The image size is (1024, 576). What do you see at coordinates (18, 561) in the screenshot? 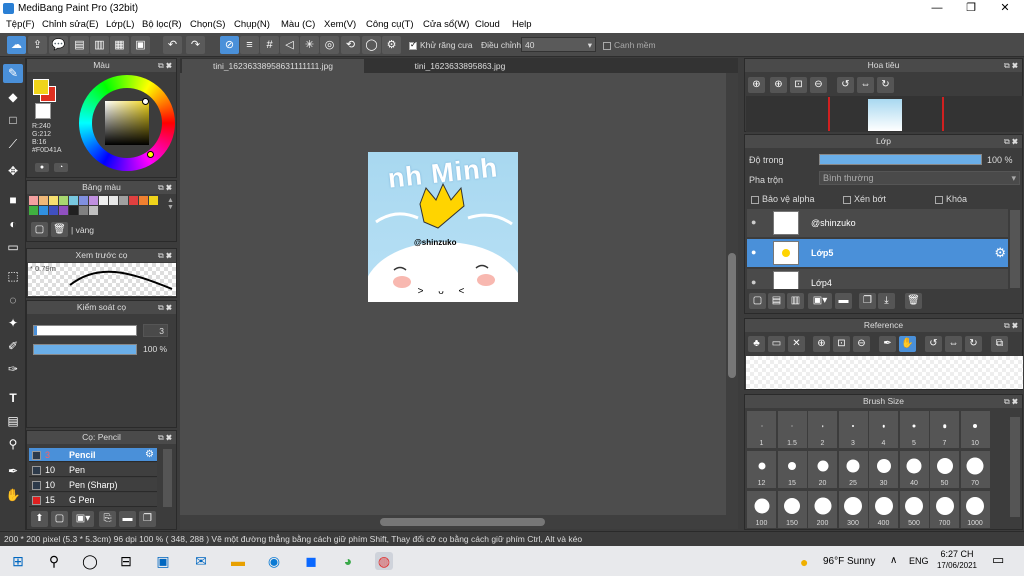
I see `windows-start-icon: ⊞` at bounding box center [18, 561].